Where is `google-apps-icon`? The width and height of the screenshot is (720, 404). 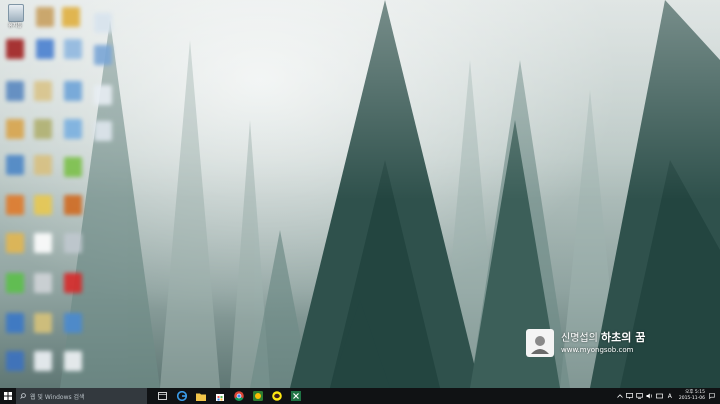
google-apps-icon is located at coordinates (257, 396).